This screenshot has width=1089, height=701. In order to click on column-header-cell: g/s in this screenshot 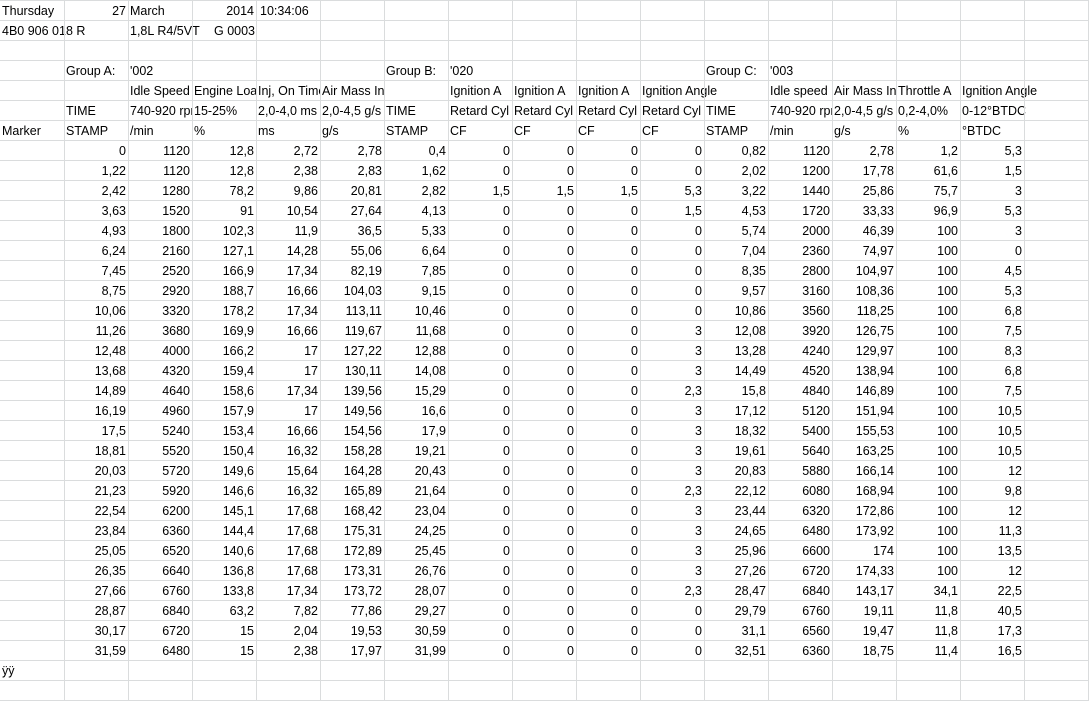, I will do `click(864, 131)`.